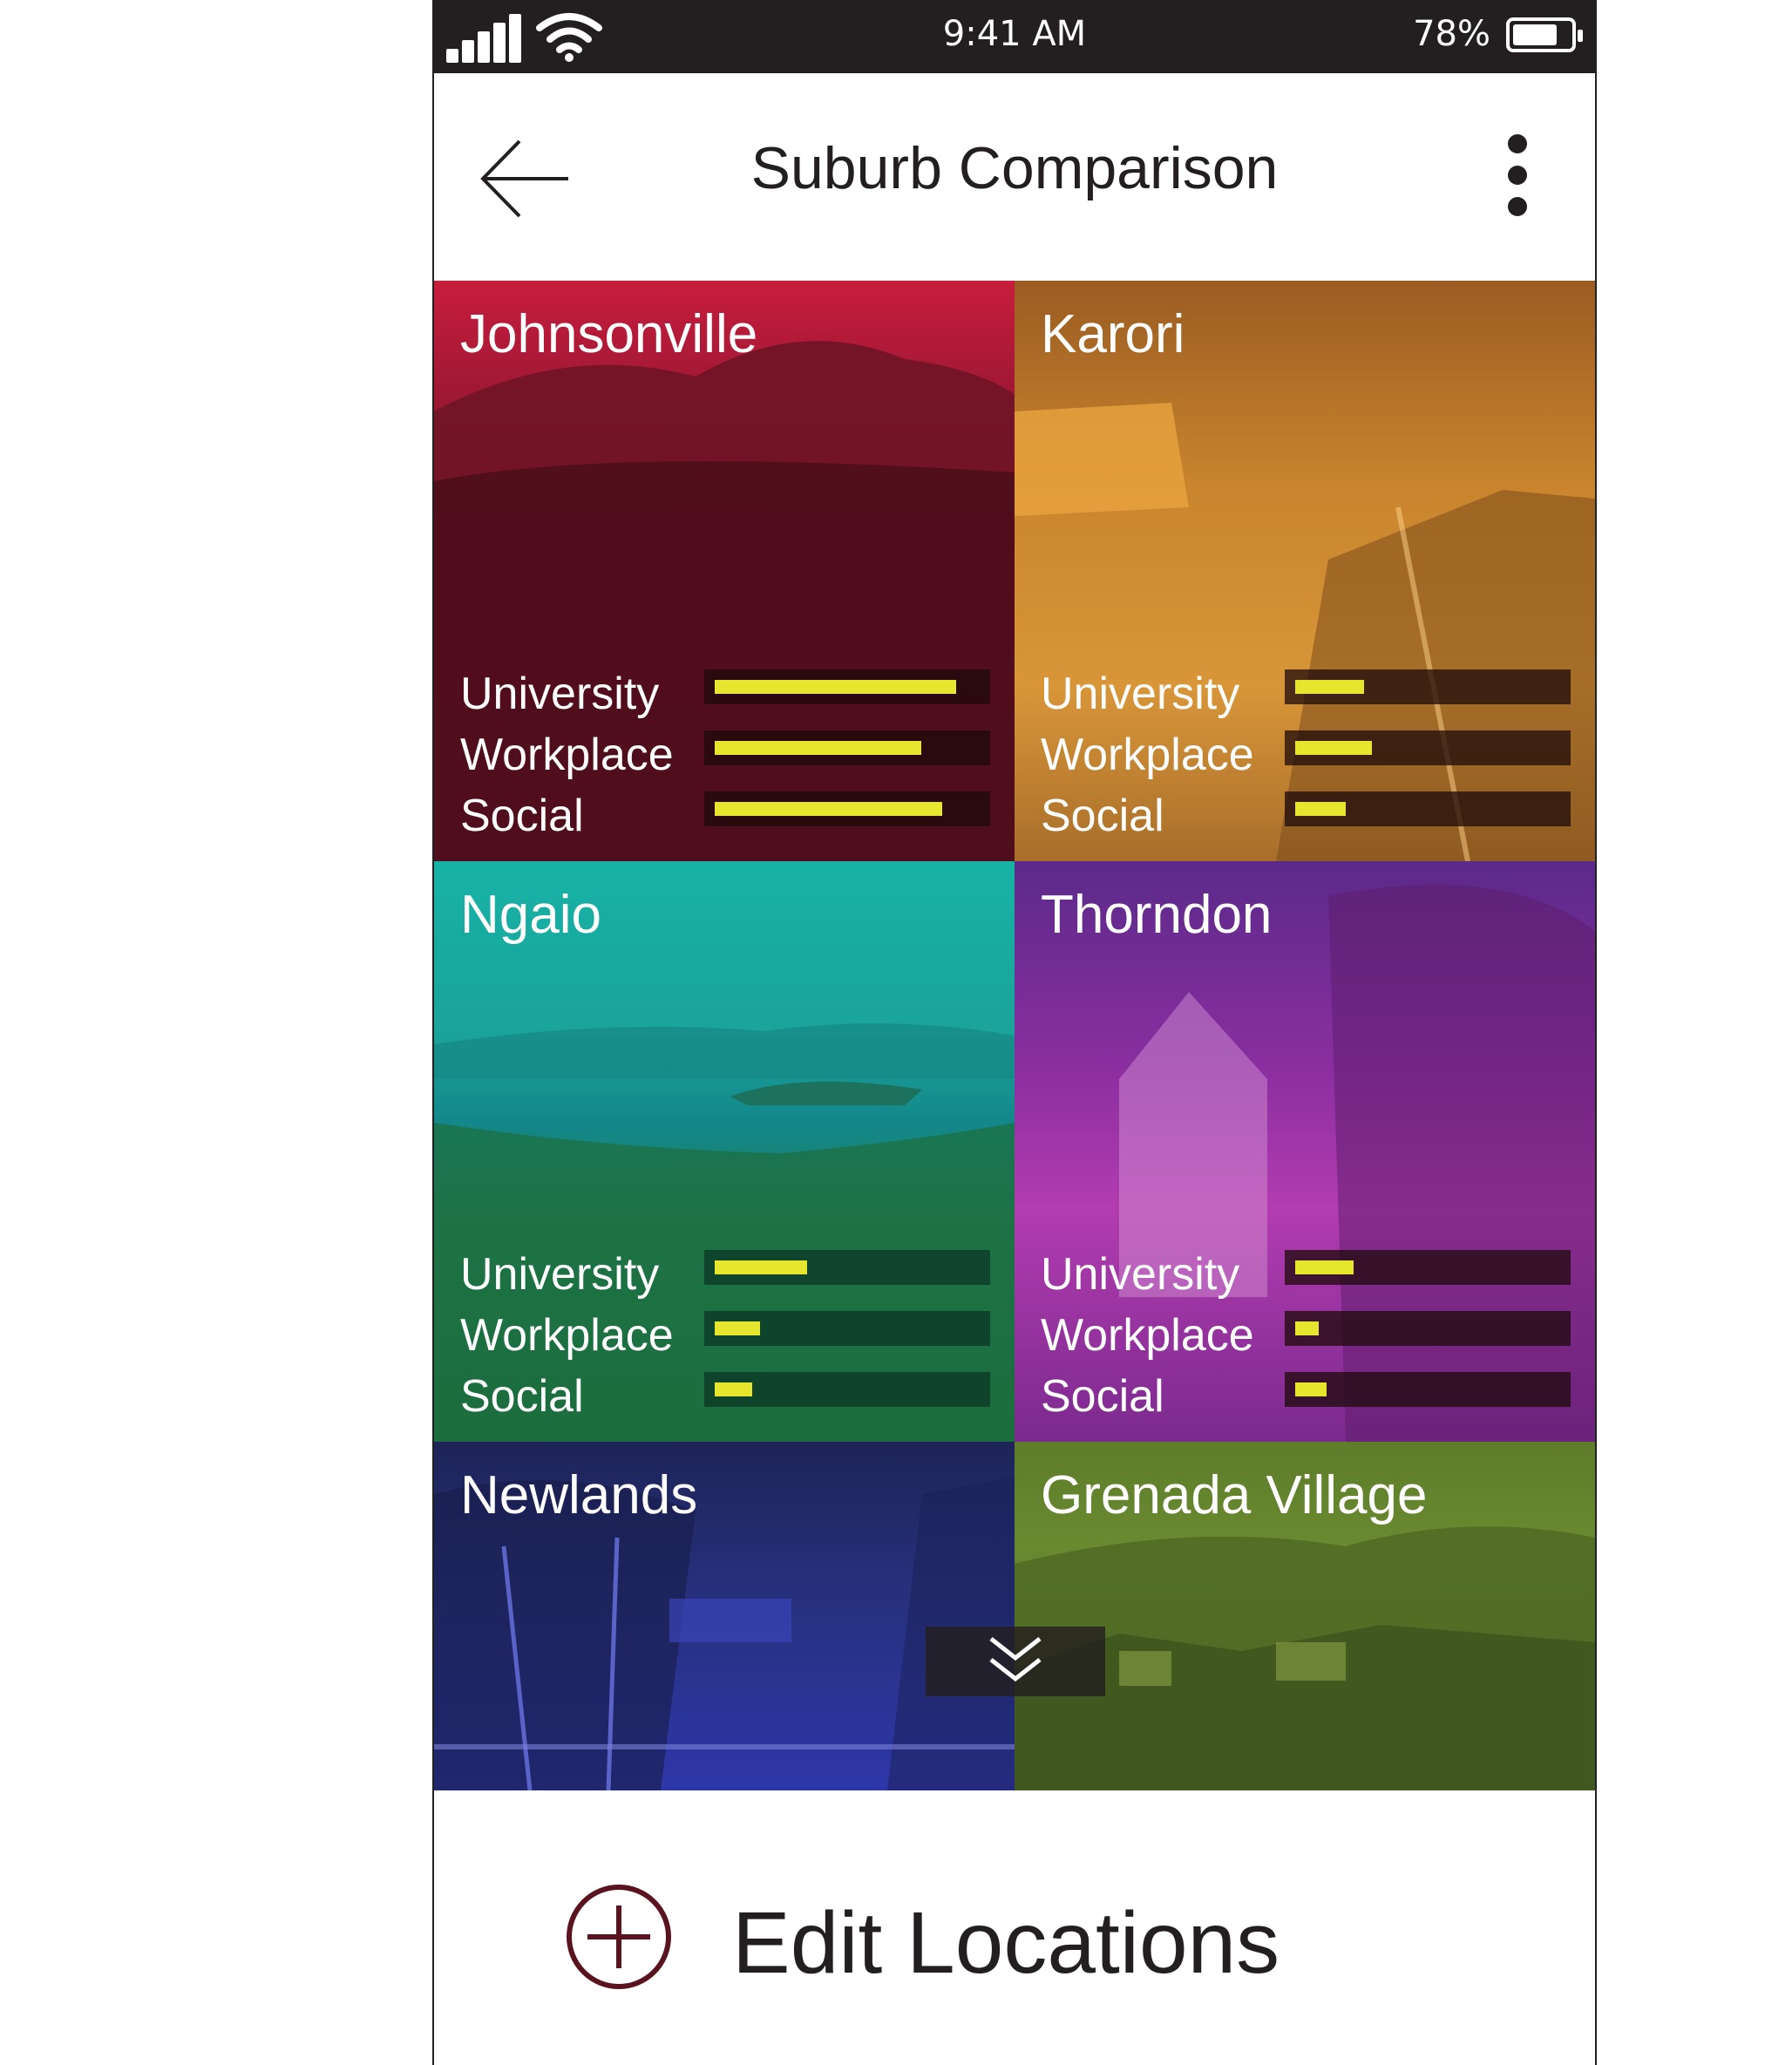 This screenshot has height=2065, width=1792. What do you see at coordinates (724, 571) in the screenshot?
I see `suburb-card-johnsonville: Johnsonville University Workplace Social` at bounding box center [724, 571].